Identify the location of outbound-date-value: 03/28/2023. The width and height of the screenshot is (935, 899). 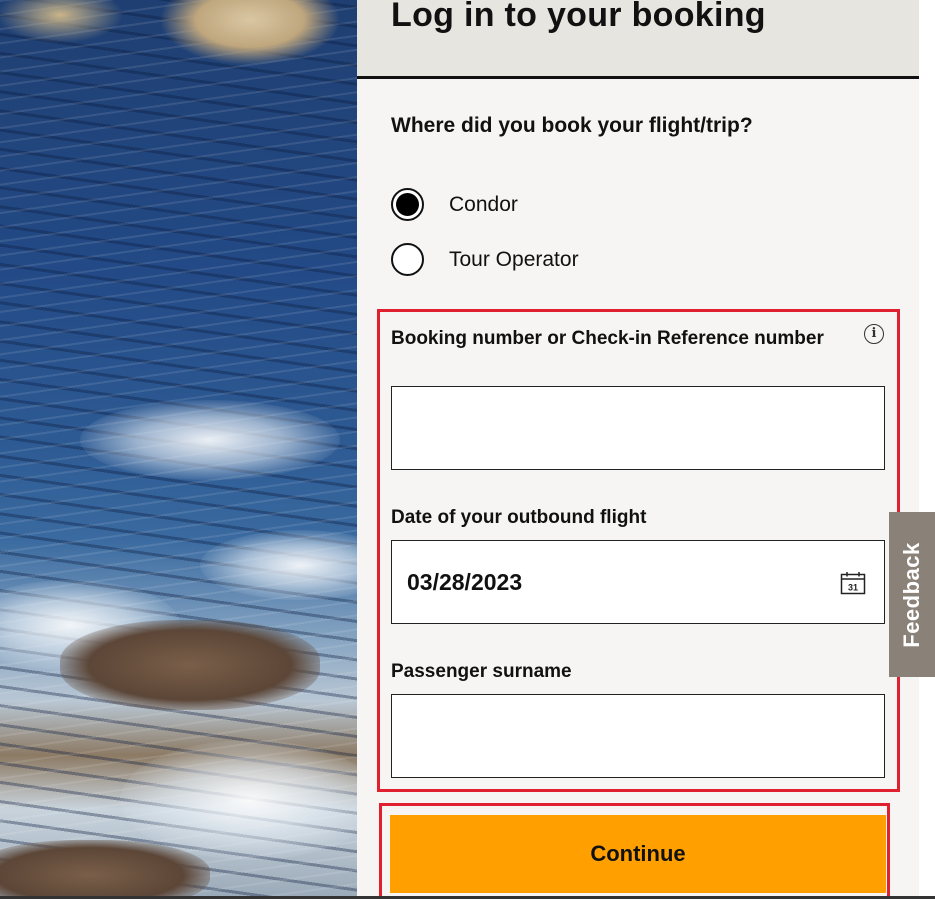
(465, 582).